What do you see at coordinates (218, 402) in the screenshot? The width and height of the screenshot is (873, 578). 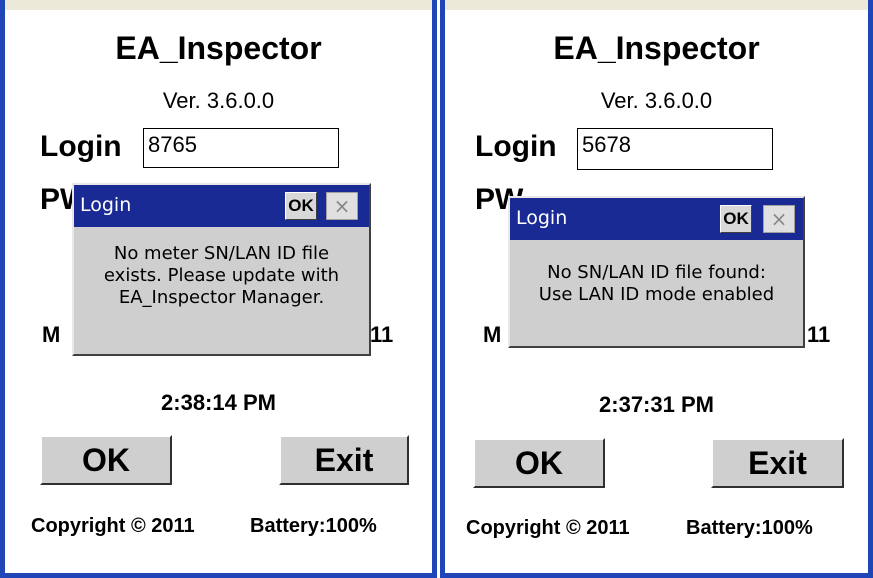 I see `clock-time: 2:38:14 PM` at bounding box center [218, 402].